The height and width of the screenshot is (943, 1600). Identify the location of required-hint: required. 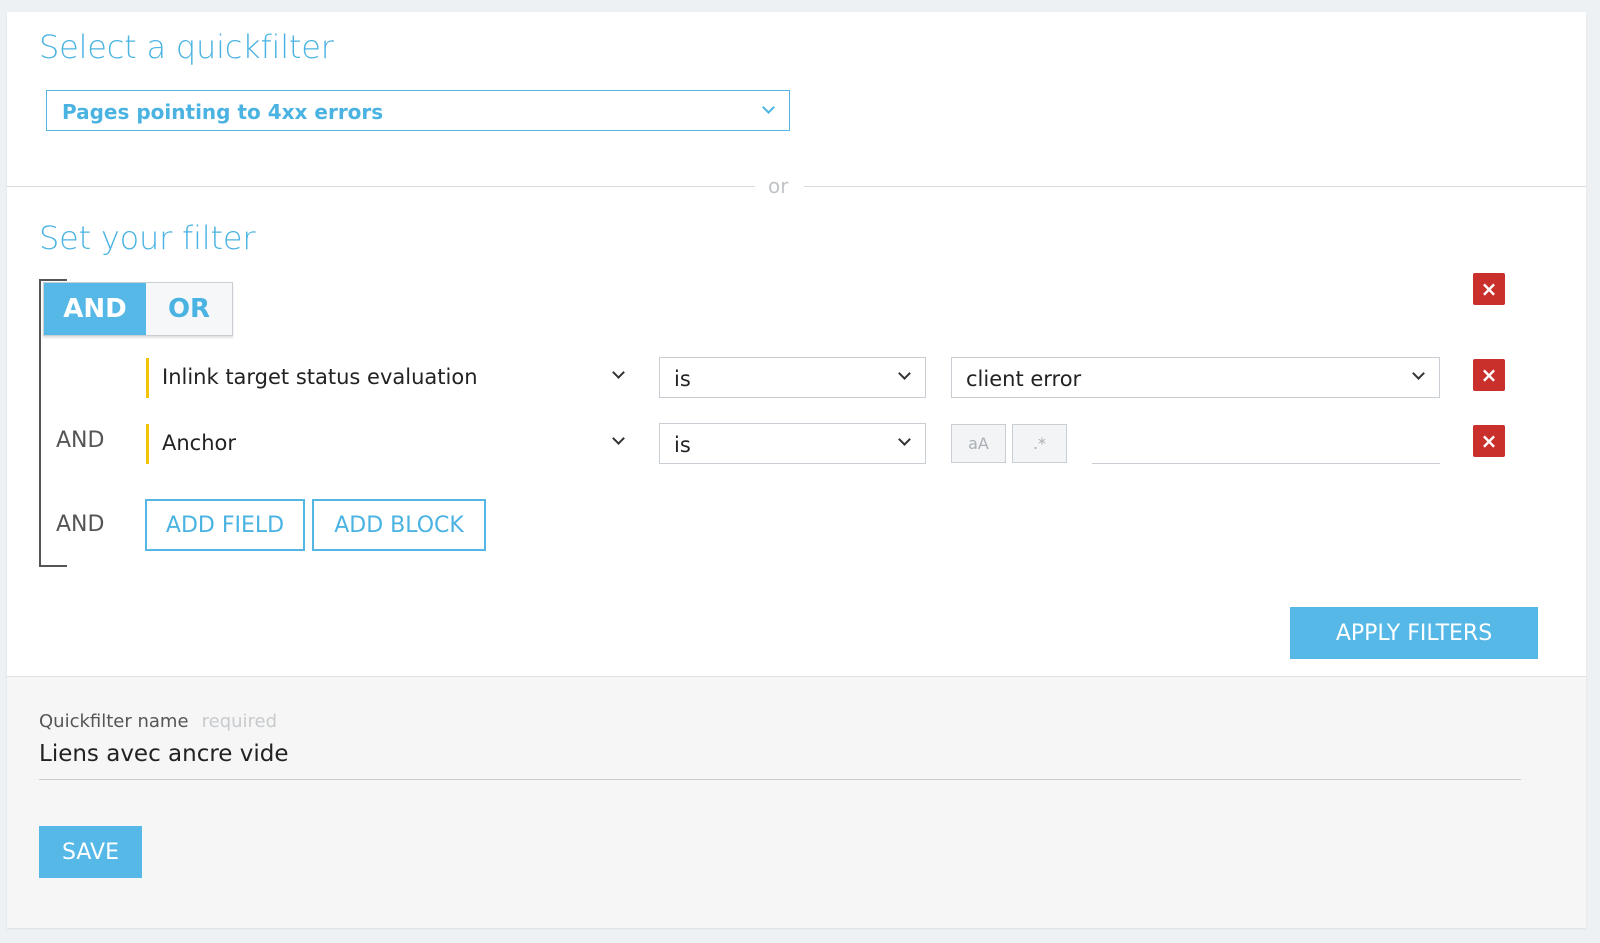
(239, 721).